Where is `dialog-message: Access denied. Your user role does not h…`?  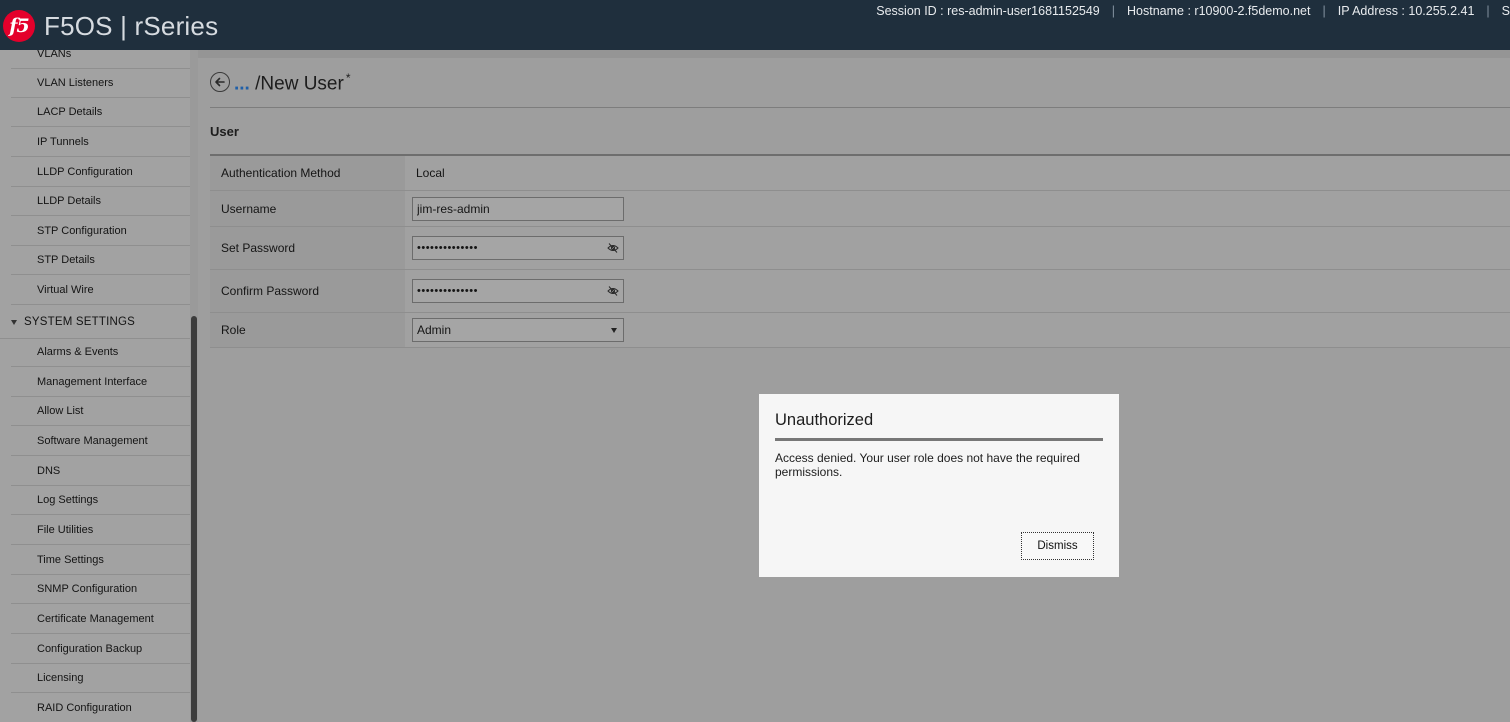 dialog-message: Access denied. Your user role does not h… is located at coordinates (927, 465).